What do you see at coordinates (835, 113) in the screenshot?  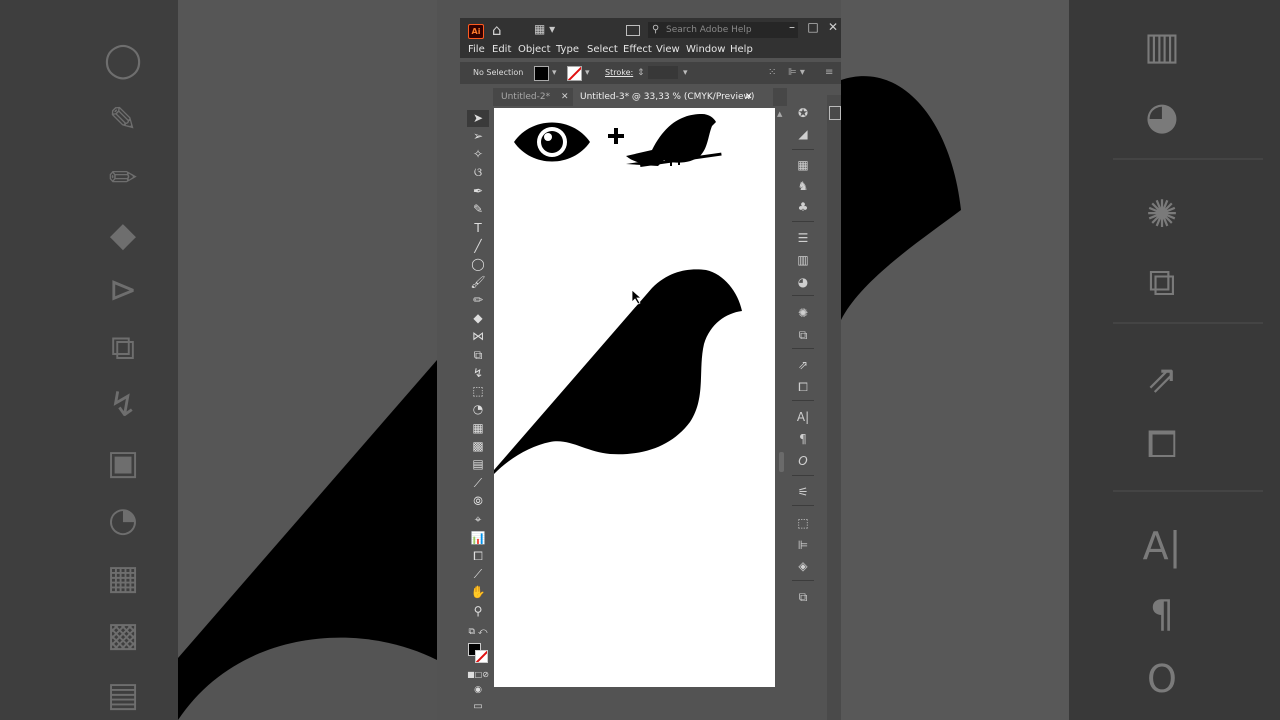 I see `collapsed-panel-icon` at bounding box center [835, 113].